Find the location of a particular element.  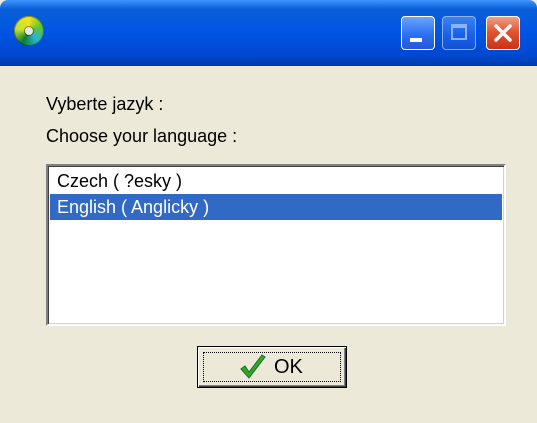

maximize-icon is located at coordinates (459, 32).